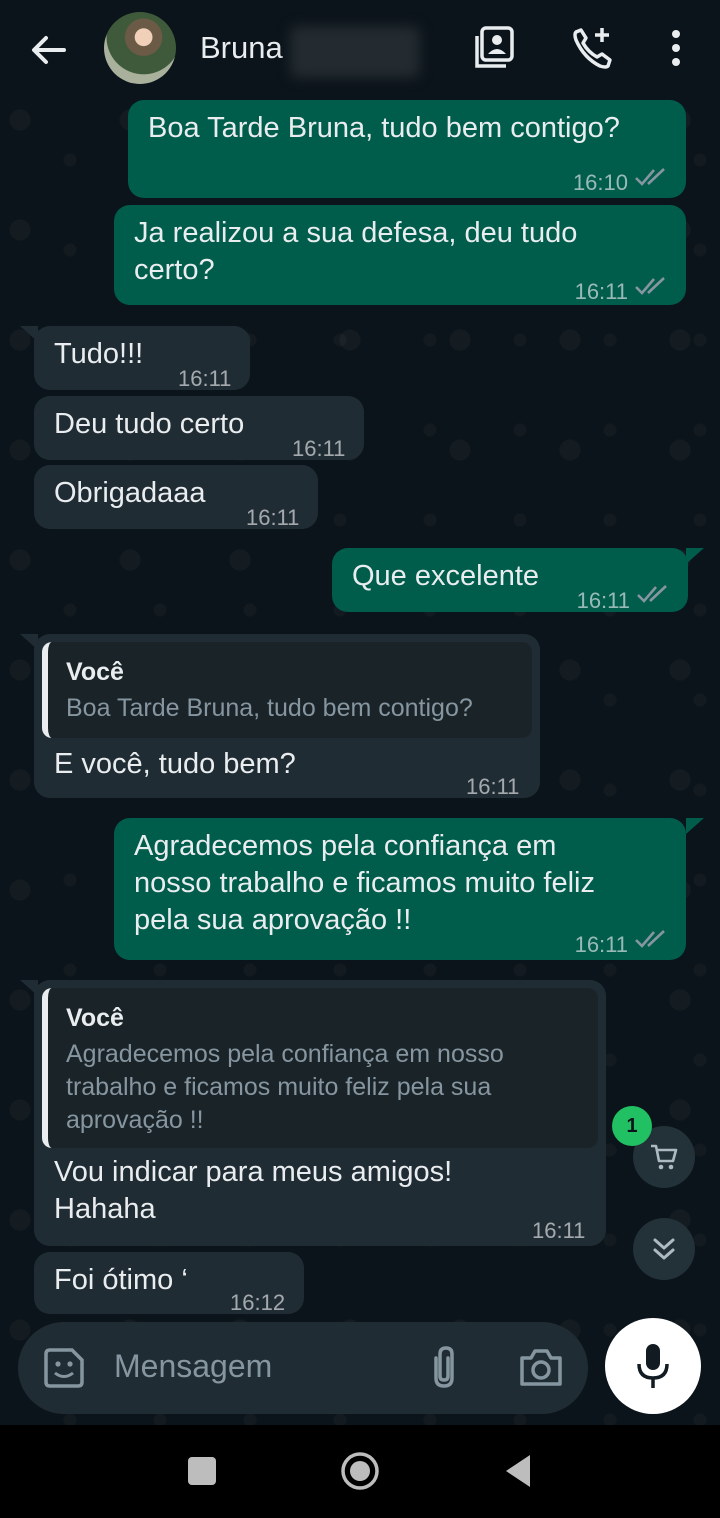  What do you see at coordinates (664, 1157) in the screenshot?
I see `cart-icon` at bounding box center [664, 1157].